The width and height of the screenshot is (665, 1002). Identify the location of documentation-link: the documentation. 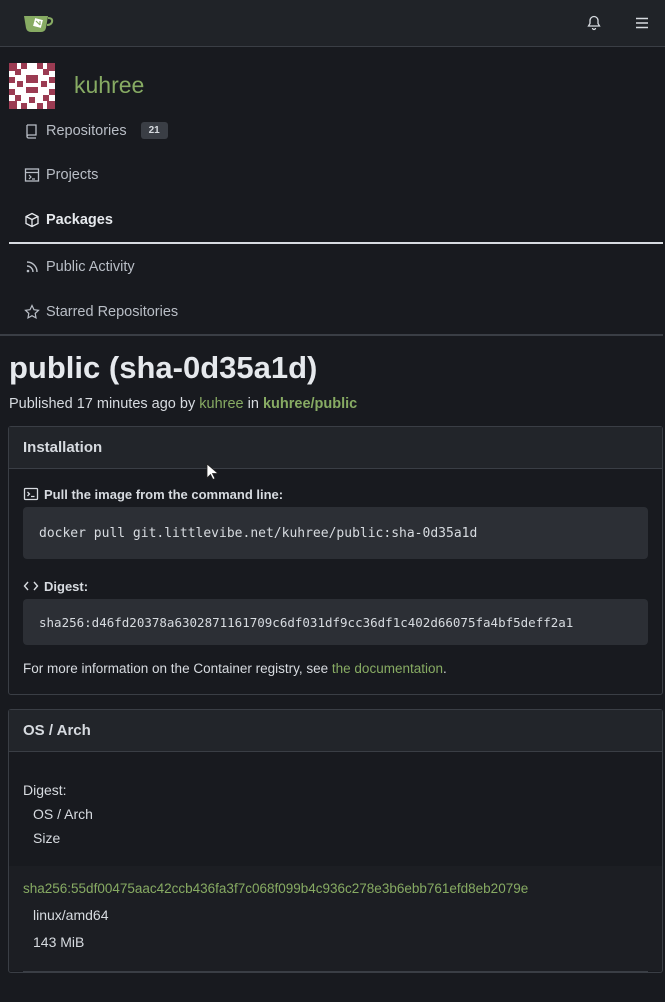
(387, 668).